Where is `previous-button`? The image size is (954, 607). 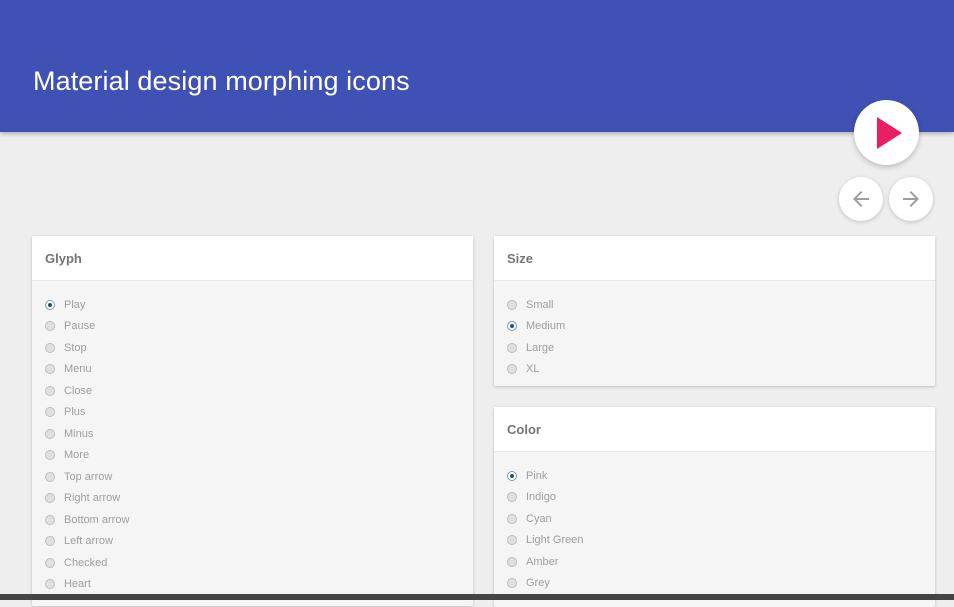
previous-button is located at coordinates (861, 199).